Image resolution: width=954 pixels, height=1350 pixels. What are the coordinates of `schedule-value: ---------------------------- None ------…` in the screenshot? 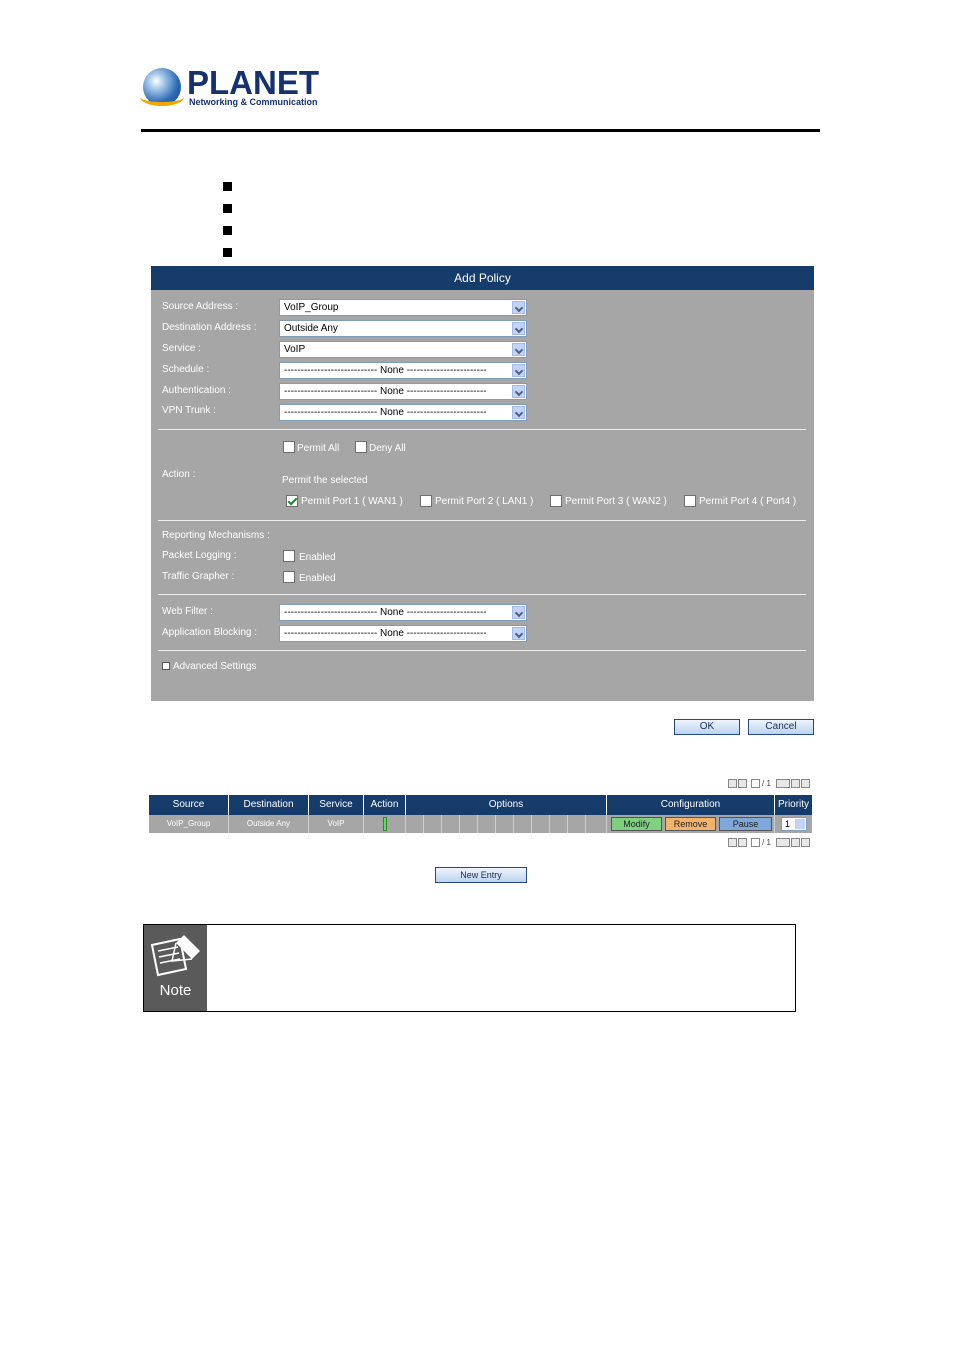 It's located at (385, 370).